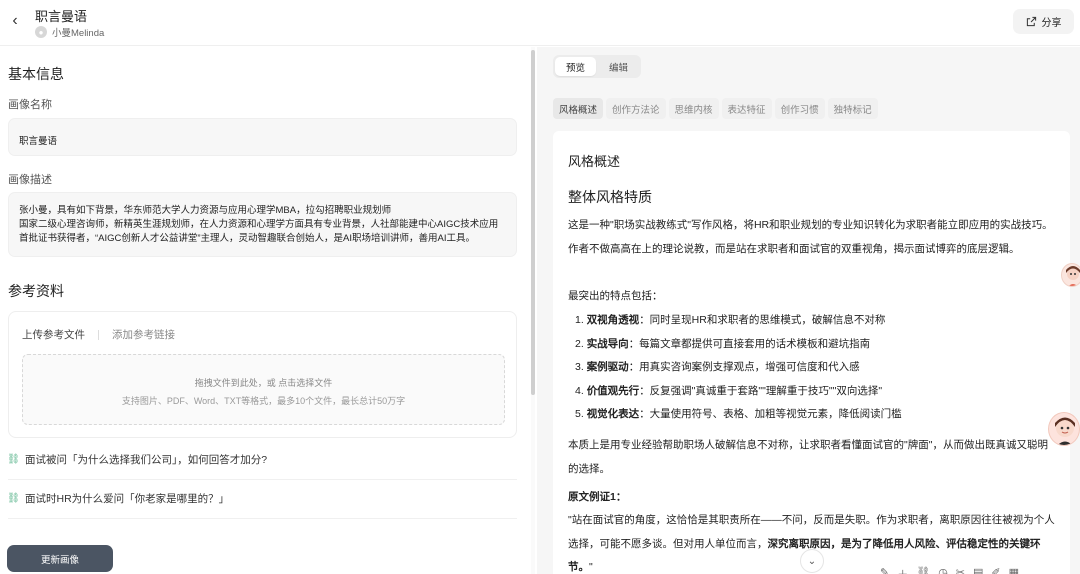 The image size is (1080, 574). Describe the element at coordinates (78, 33) in the screenshot. I see `author-name: 小曼Melinda` at that location.